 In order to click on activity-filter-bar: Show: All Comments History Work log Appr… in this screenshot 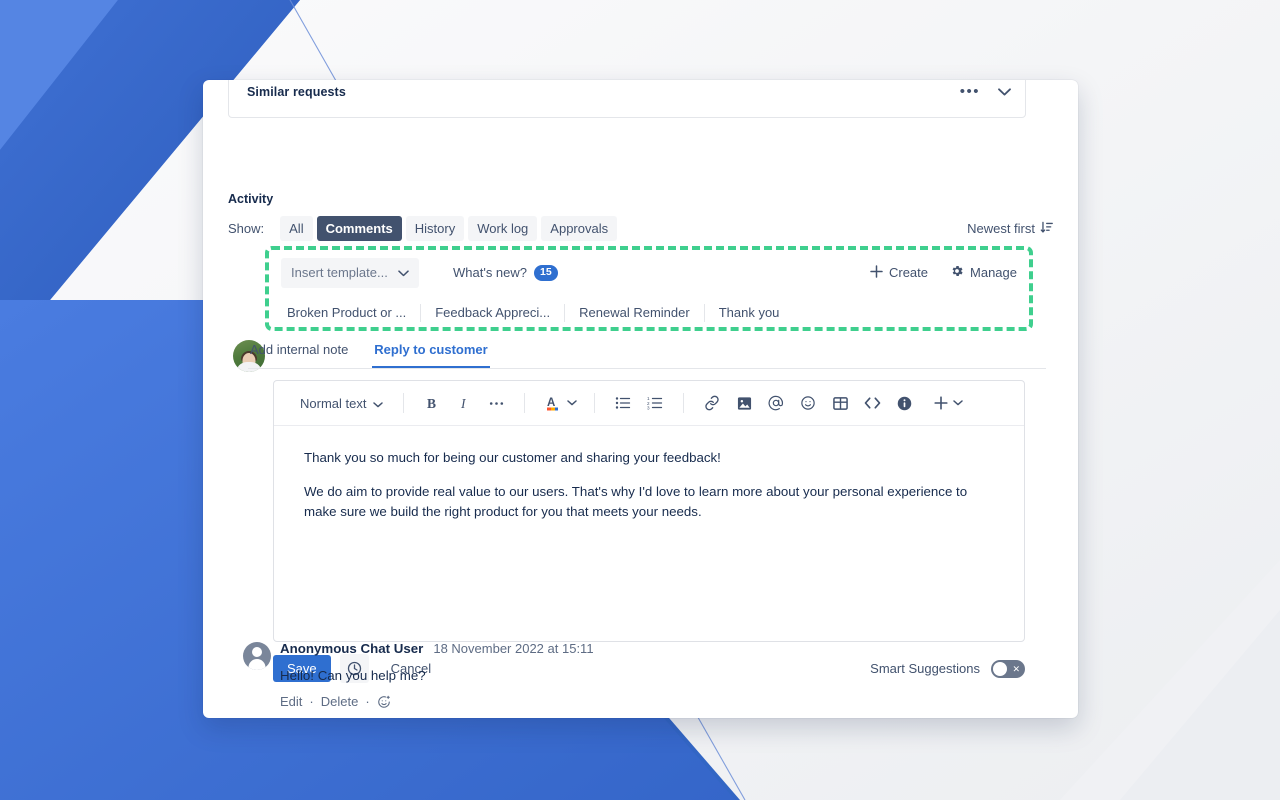, I will do `click(640, 228)`.